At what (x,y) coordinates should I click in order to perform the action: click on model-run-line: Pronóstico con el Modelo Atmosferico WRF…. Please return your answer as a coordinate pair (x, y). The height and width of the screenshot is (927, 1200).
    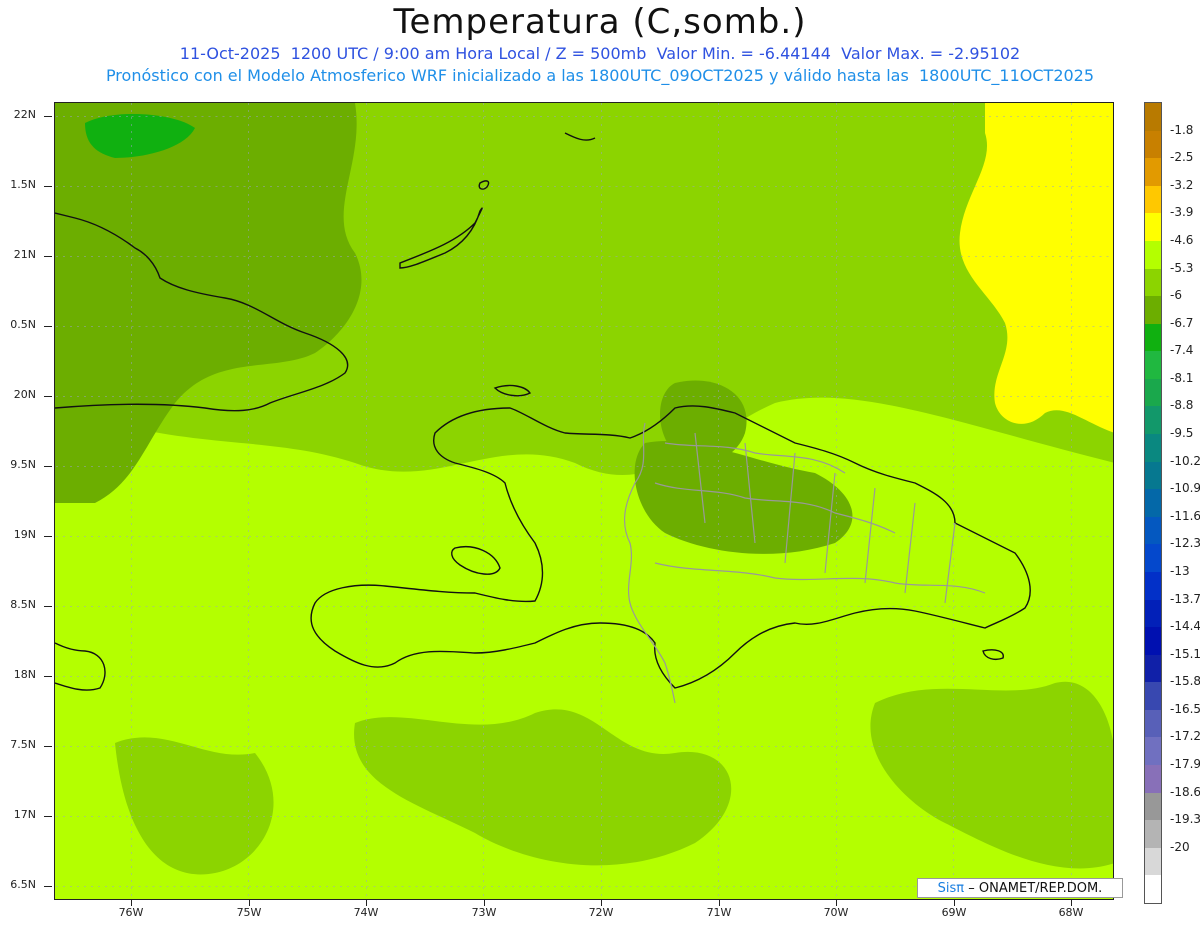
    Looking at the image, I should click on (600, 75).